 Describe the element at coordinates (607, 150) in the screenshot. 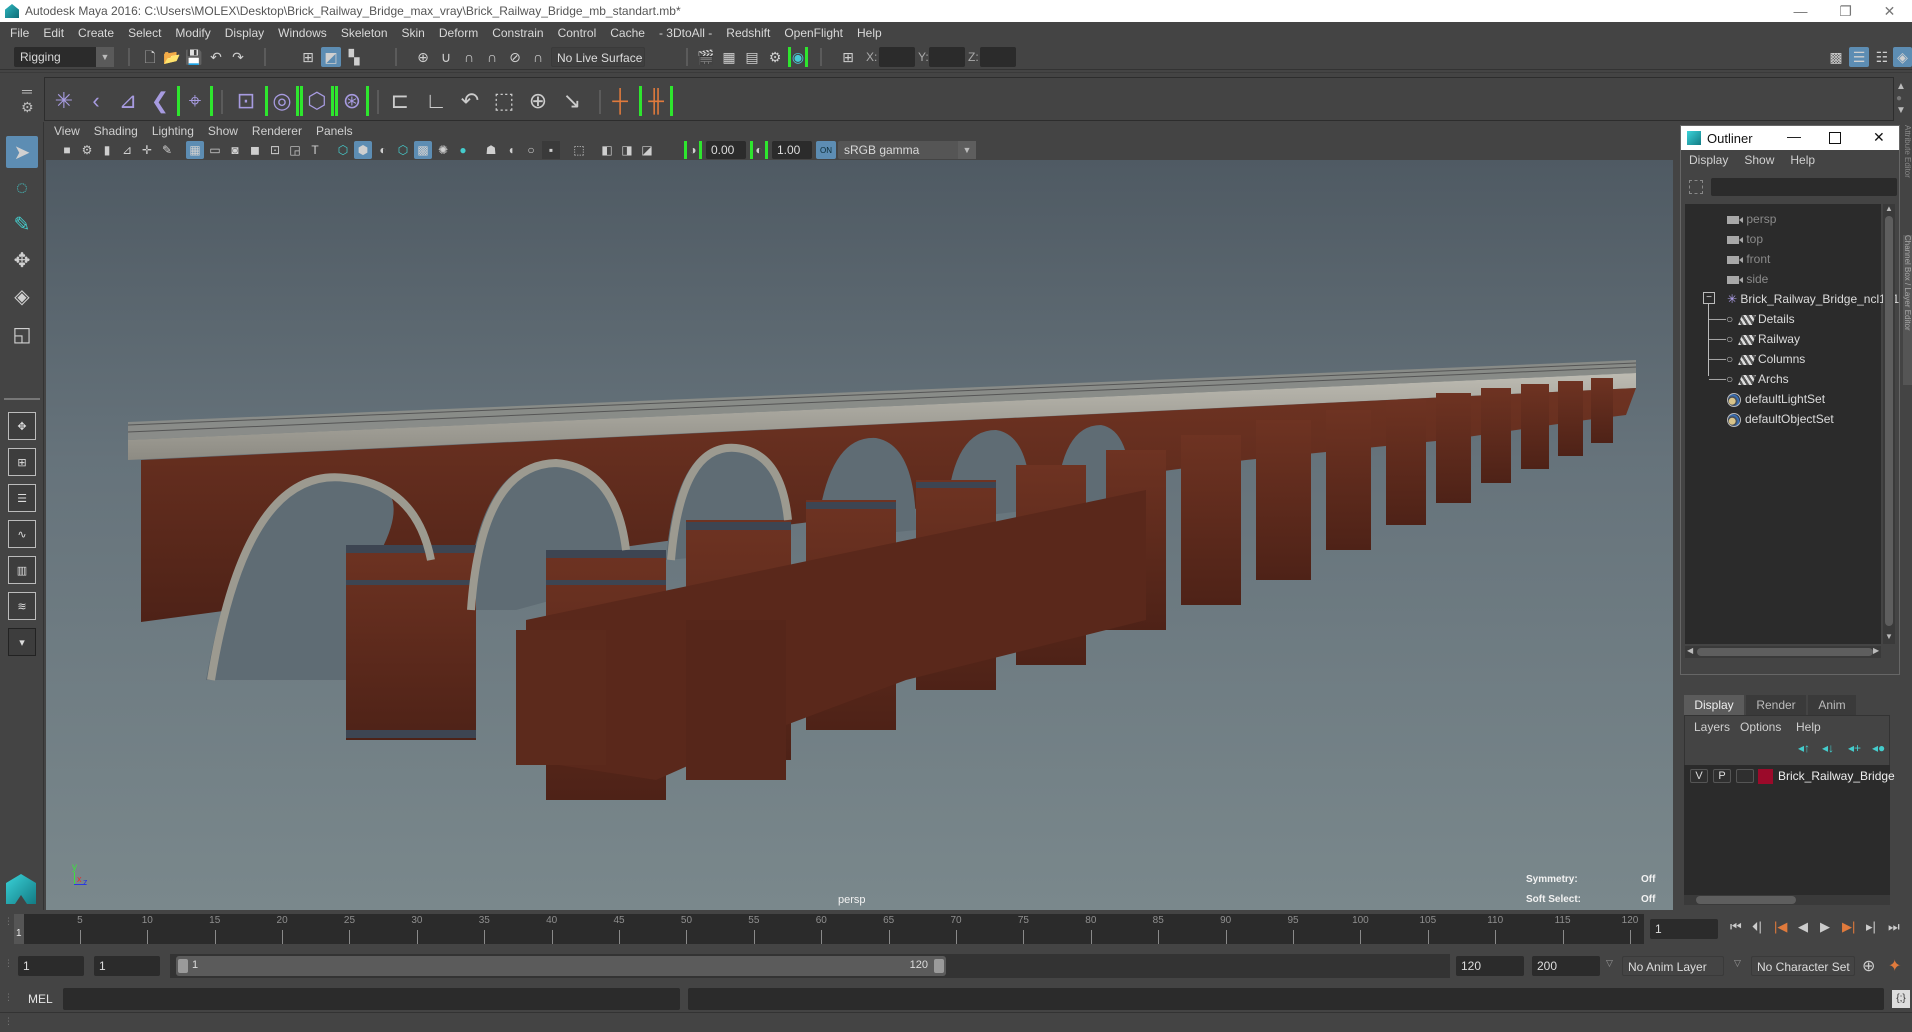

I see `xray-icon: ◧` at that location.